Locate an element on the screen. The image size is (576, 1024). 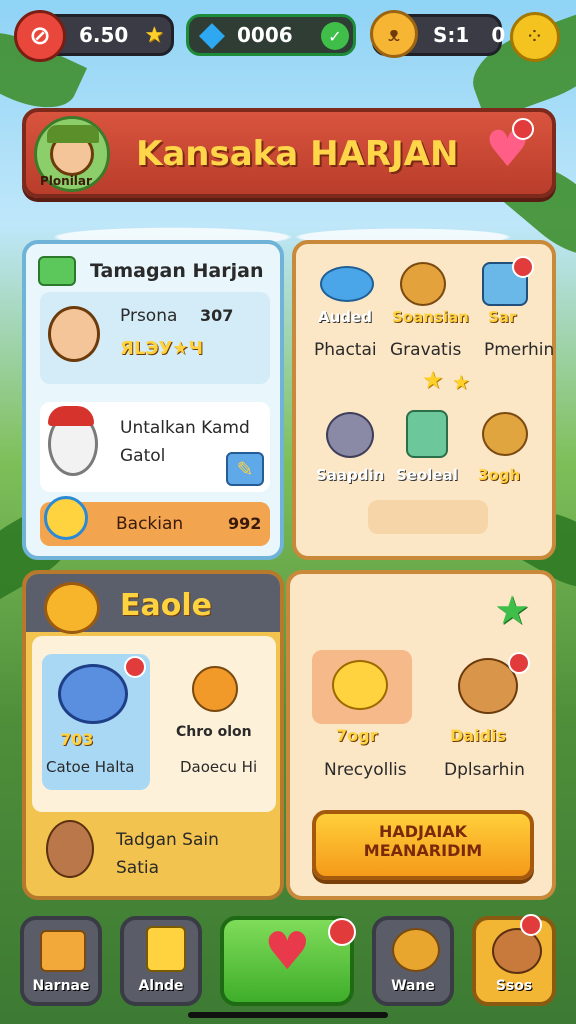
event-title: Eaole is located at coordinates (166, 605).